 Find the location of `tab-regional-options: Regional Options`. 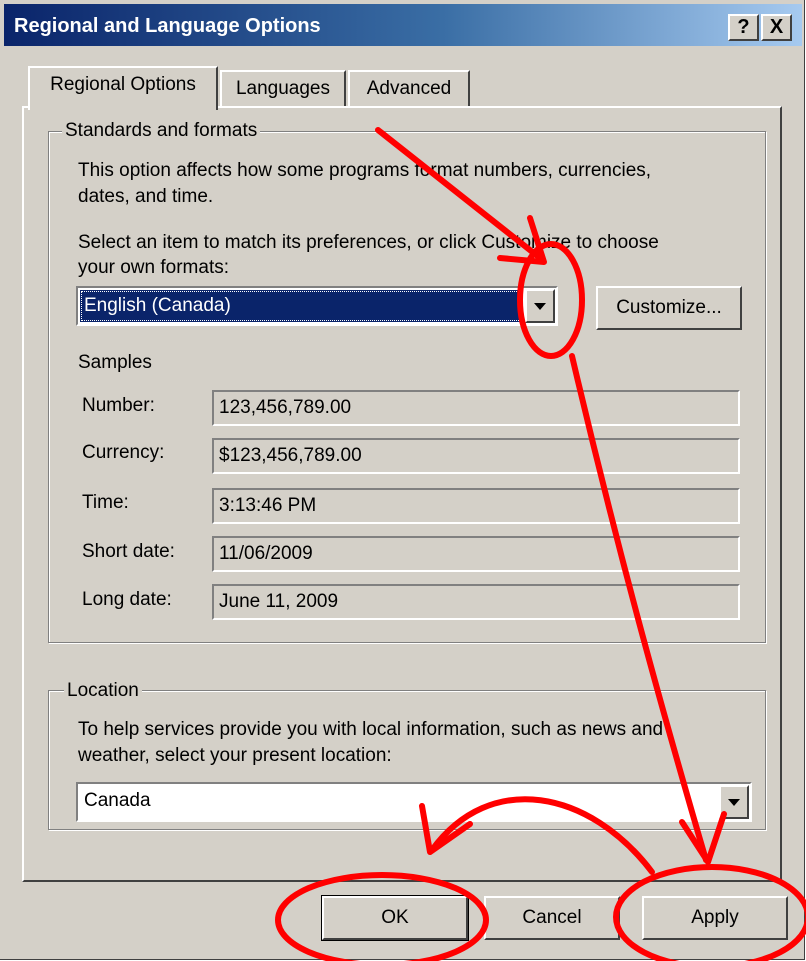

tab-regional-options: Regional Options is located at coordinates (123, 88).